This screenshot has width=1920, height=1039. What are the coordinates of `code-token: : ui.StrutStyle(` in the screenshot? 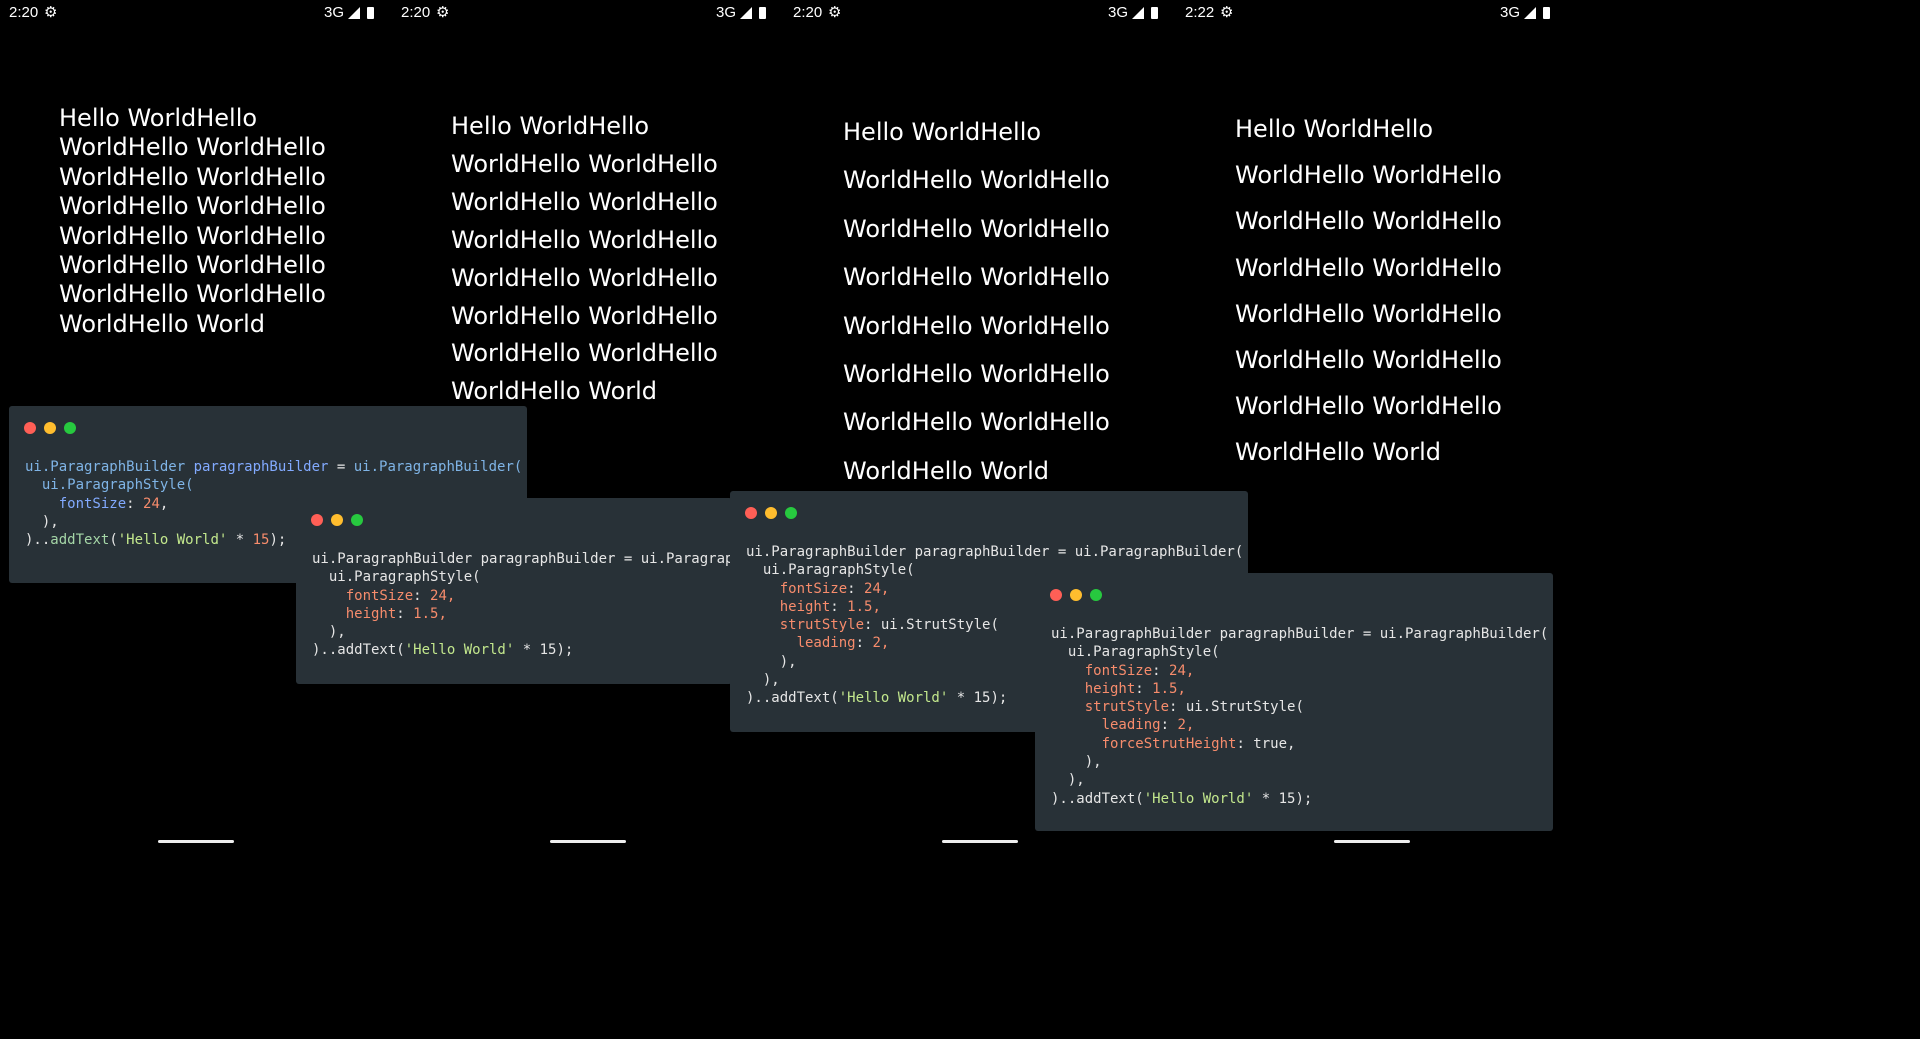 It's located at (931, 625).